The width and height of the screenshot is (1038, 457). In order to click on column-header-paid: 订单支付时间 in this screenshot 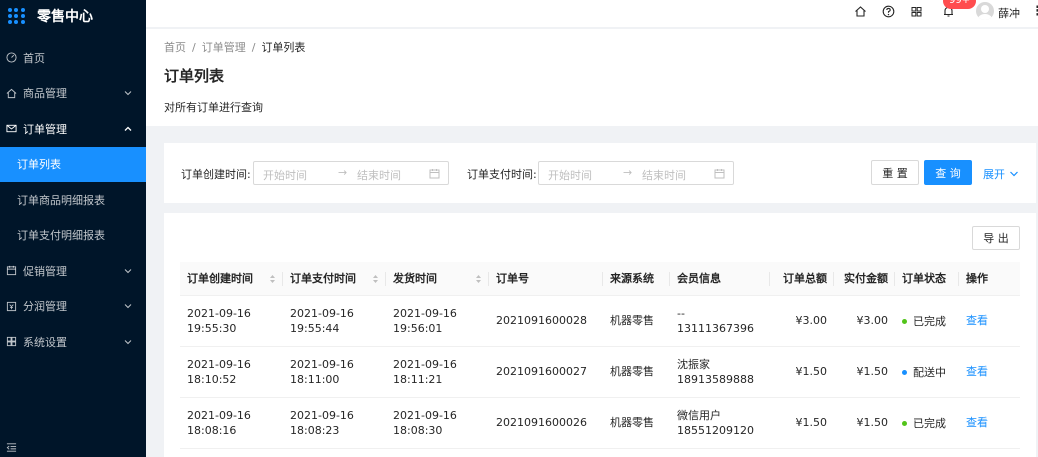, I will do `click(334, 279)`.